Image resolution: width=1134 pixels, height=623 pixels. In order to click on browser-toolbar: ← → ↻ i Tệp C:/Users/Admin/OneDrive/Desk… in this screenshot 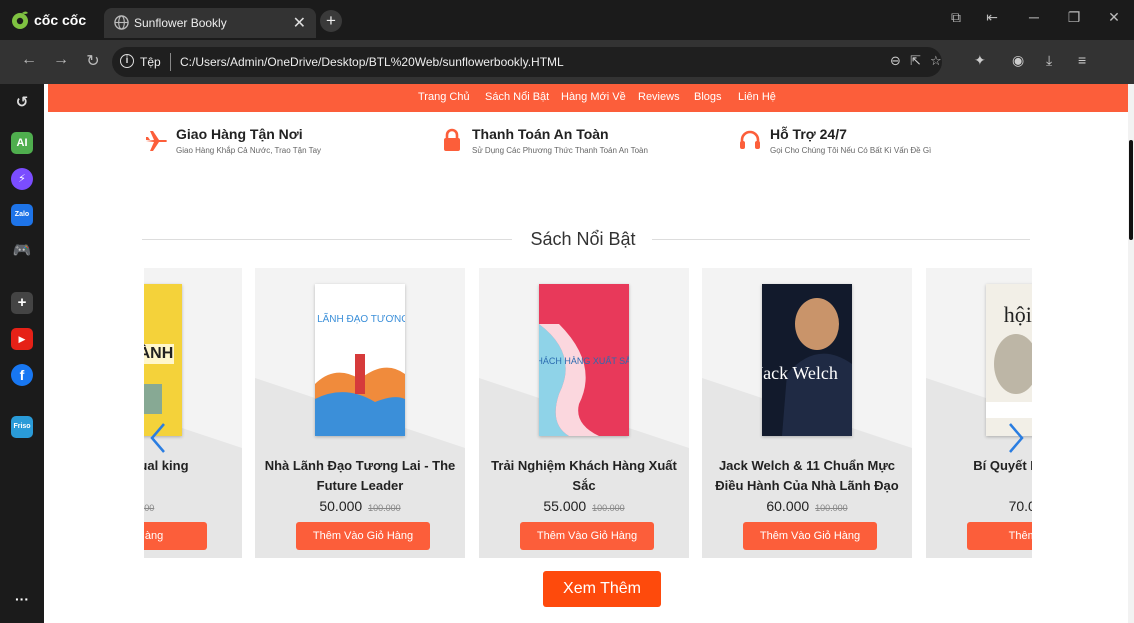, I will do `click(567, 62)`.